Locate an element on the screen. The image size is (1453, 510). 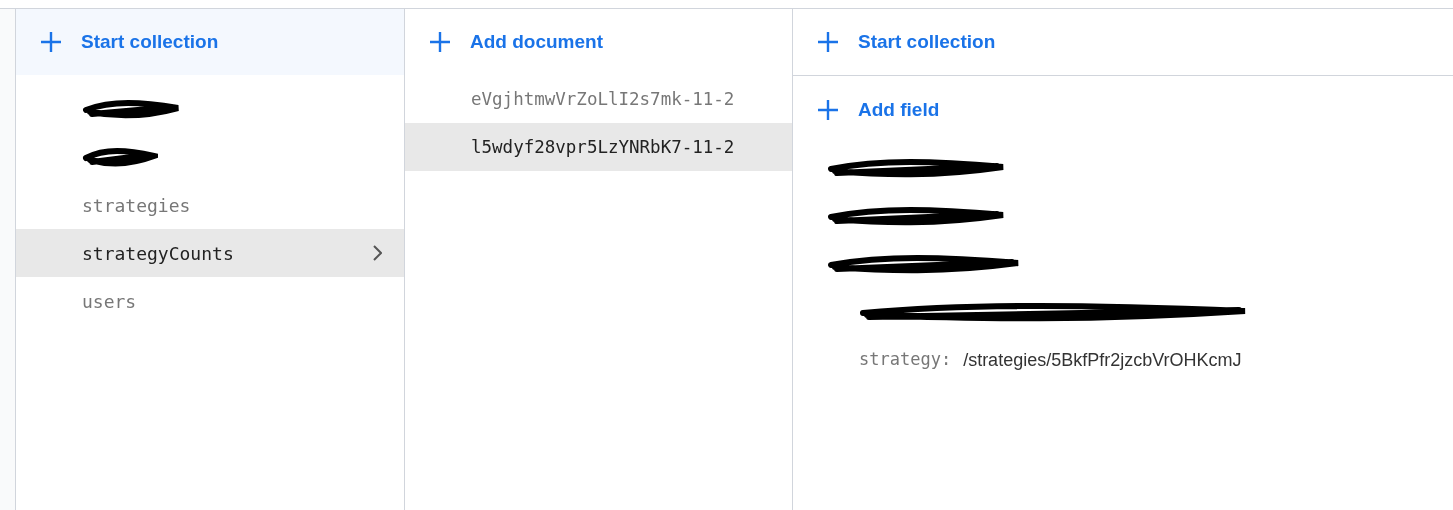
collection-item: strategies is located at coordinates (210, 205).